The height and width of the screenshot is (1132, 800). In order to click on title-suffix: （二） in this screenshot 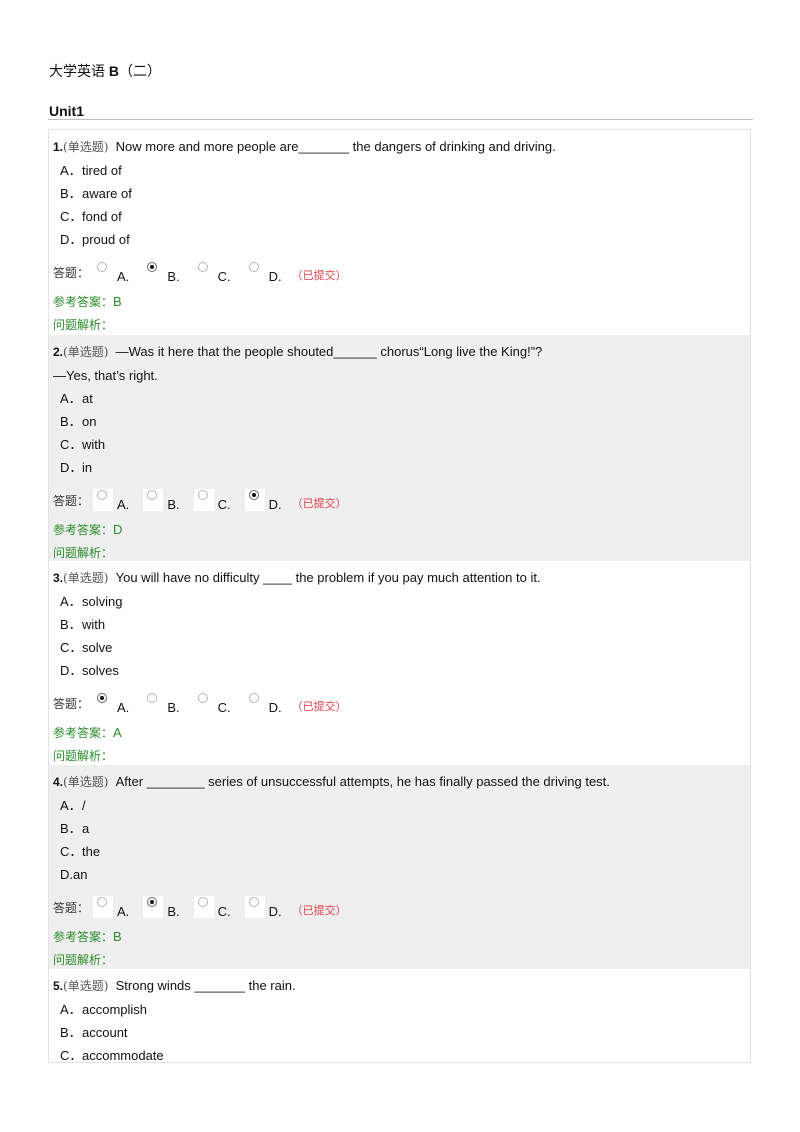, I will do `click(140, 71)`.